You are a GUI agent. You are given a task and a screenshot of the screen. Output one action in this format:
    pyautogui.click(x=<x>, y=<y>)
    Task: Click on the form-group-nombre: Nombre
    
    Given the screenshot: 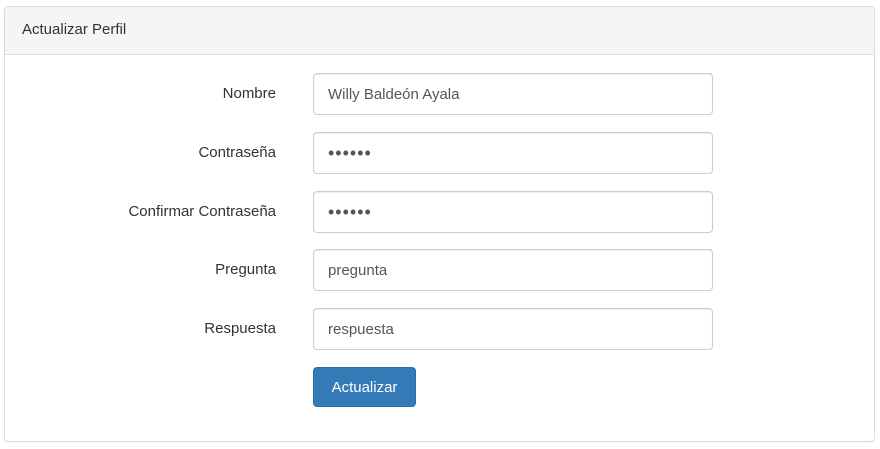 What is the action you would take?
    pyautogui.click(x=439, y=94)
    